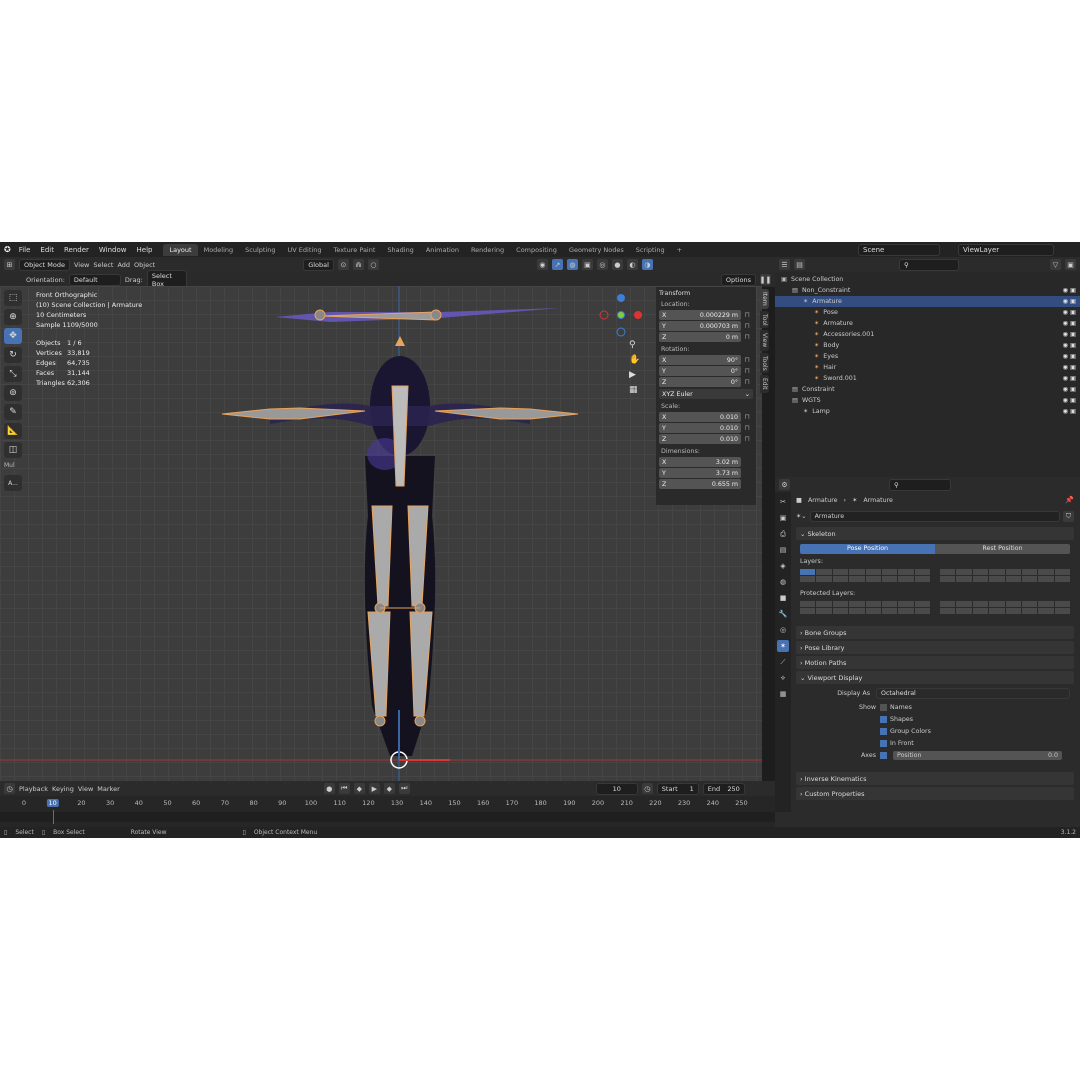 The image size is (1080, 1080). I want to click on location-y-field: Y 0.000703 m, so click(700, 326).